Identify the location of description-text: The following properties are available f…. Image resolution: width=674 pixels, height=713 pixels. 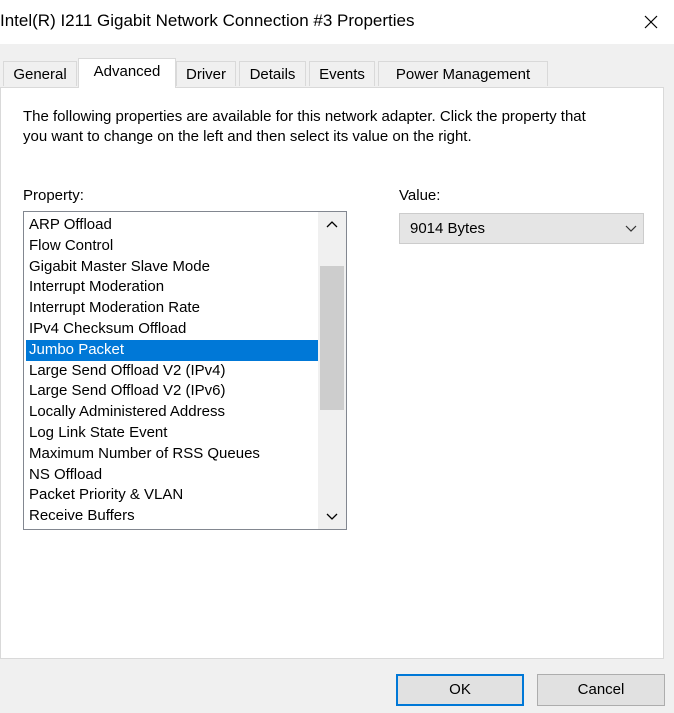
(304, 126).